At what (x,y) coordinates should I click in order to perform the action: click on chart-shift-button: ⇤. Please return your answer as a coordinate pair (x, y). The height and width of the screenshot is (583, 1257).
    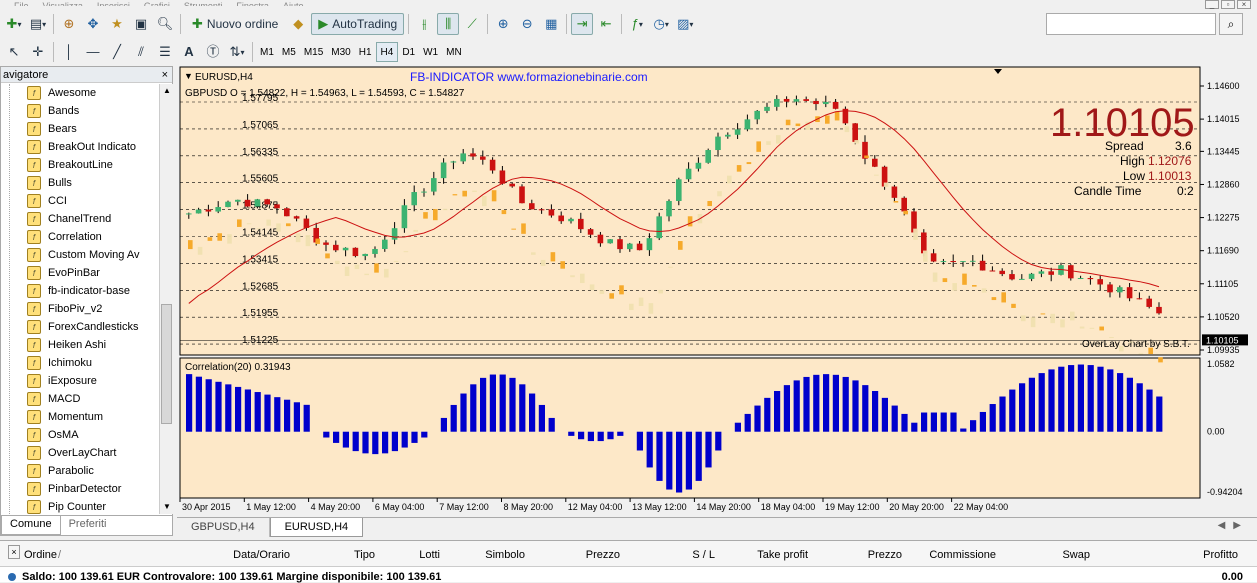
    Looking at the image, I should click on (606, 24).